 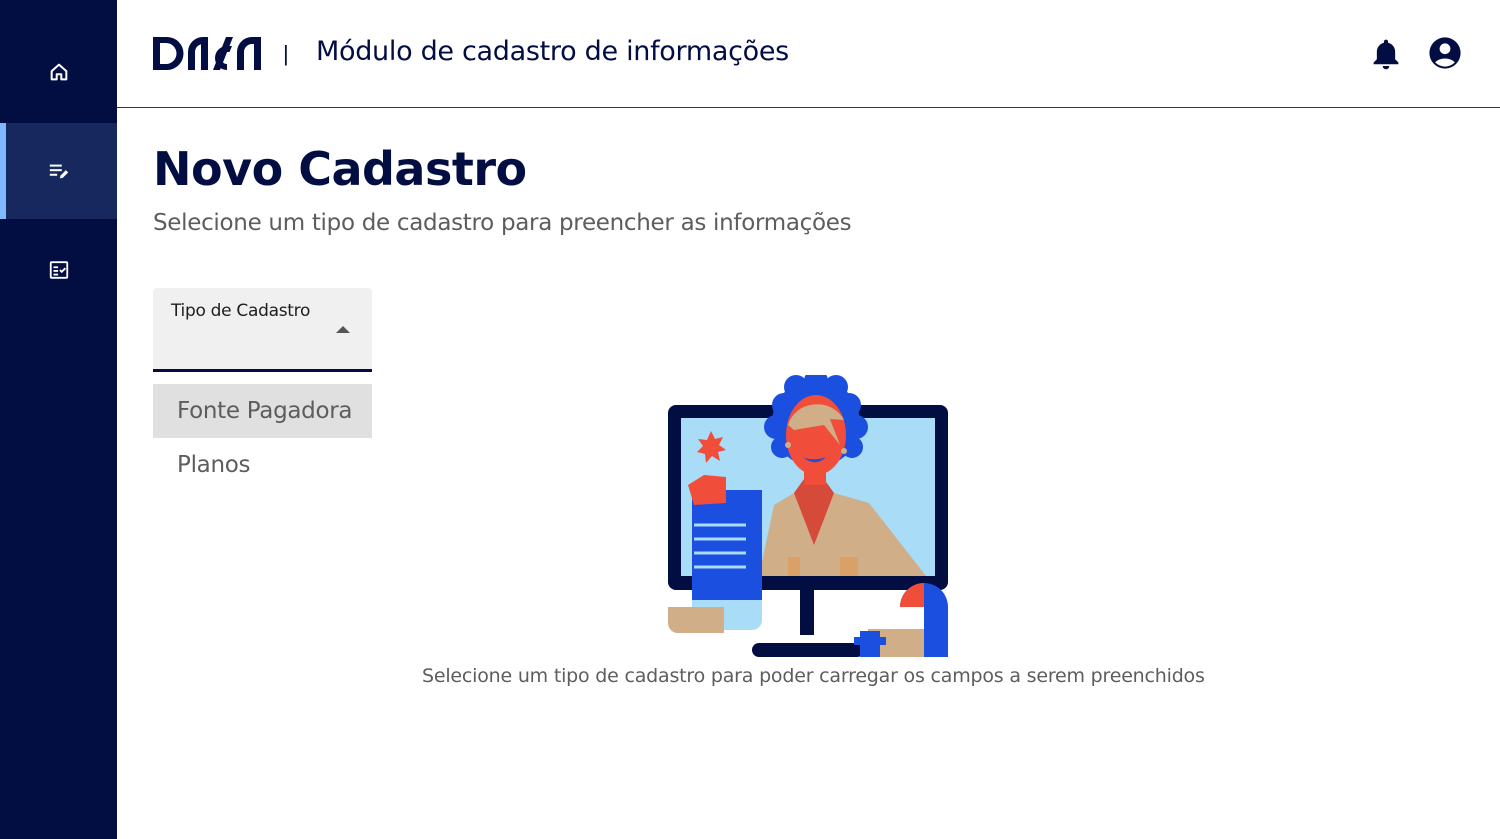 What do you see at coordinates (808, 516) in the screenshot?
I see `empty-state-illustration` at bounding box center [808, 516].